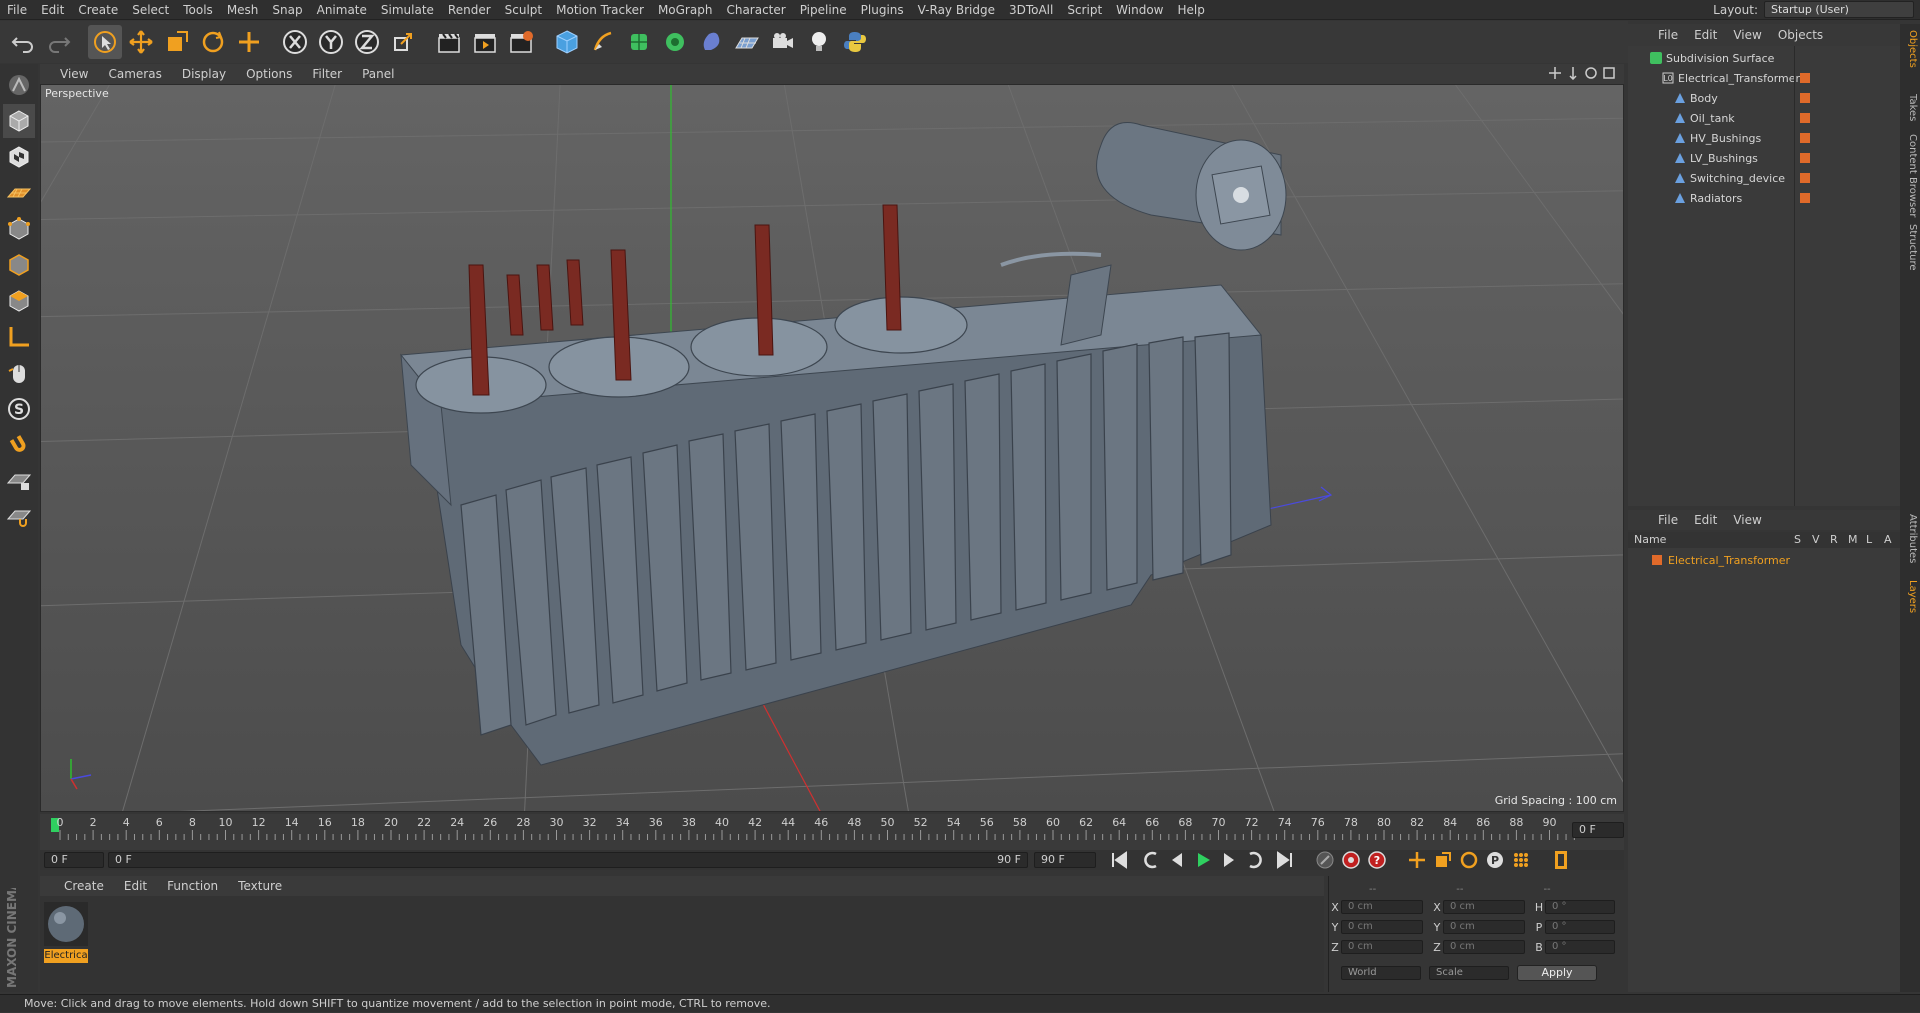 This screenshot has height=1013, width=1920. Describe the element at coordinates (1591, 73) in the screenshot. I see `orbit-icon` at that location.